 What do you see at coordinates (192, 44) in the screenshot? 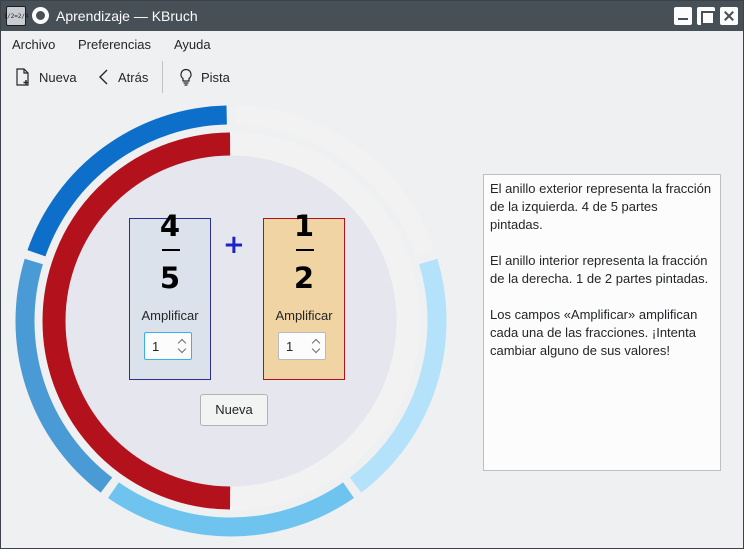
I see `menu-ayuda: Ayuda` at bounding box center [192, 44].